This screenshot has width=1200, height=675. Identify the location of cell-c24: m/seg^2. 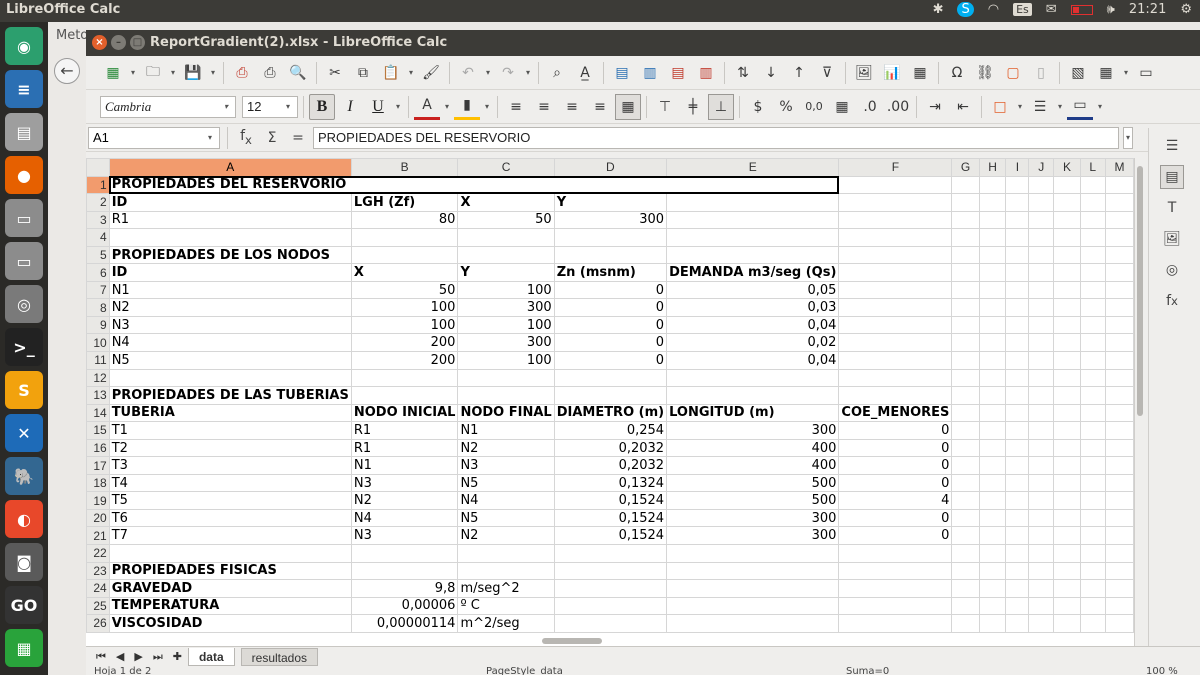
(506, 588).